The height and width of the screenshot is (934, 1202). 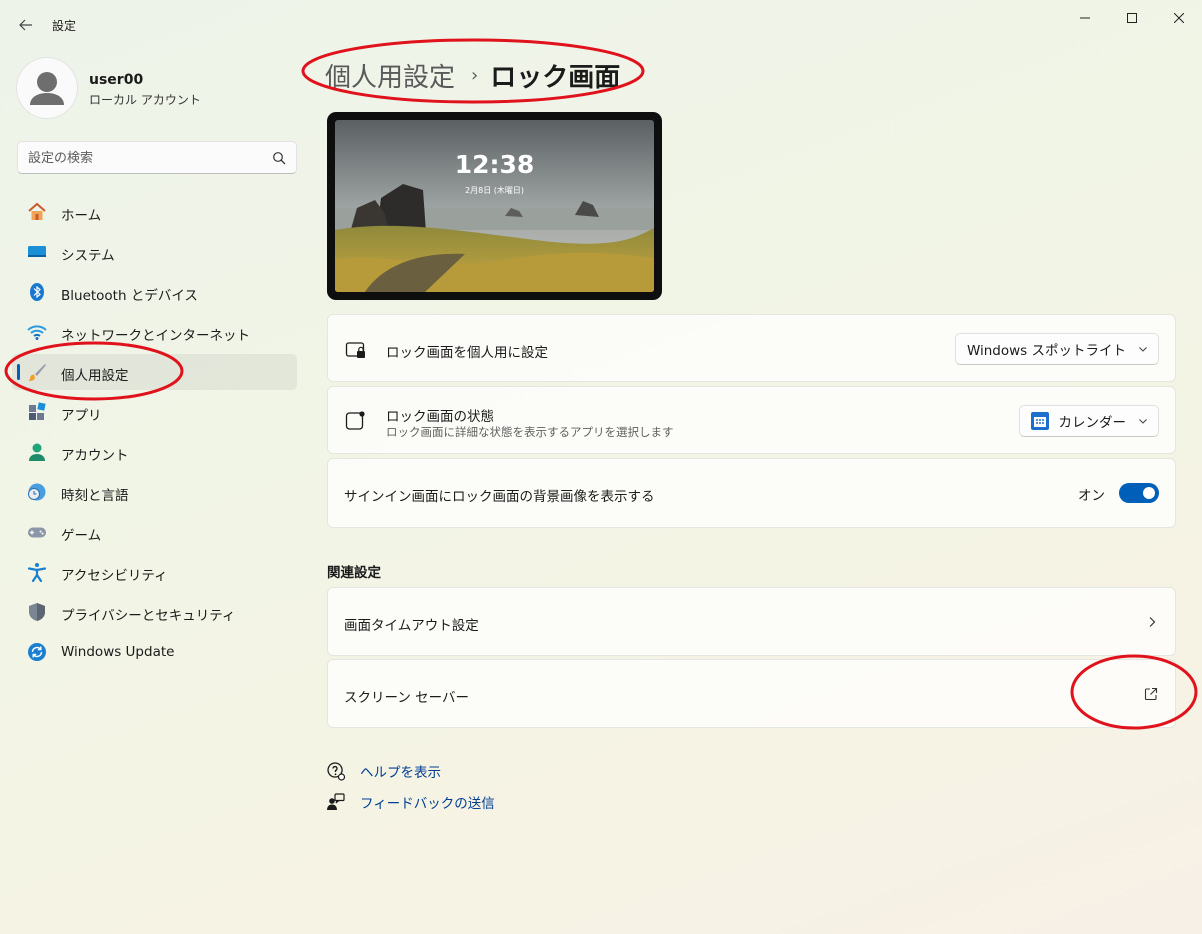 What do you see at coordinates (81, 416) in the screenshot?
I see `sidebar-item-label: アプリ` at bounding box center [81, 416].